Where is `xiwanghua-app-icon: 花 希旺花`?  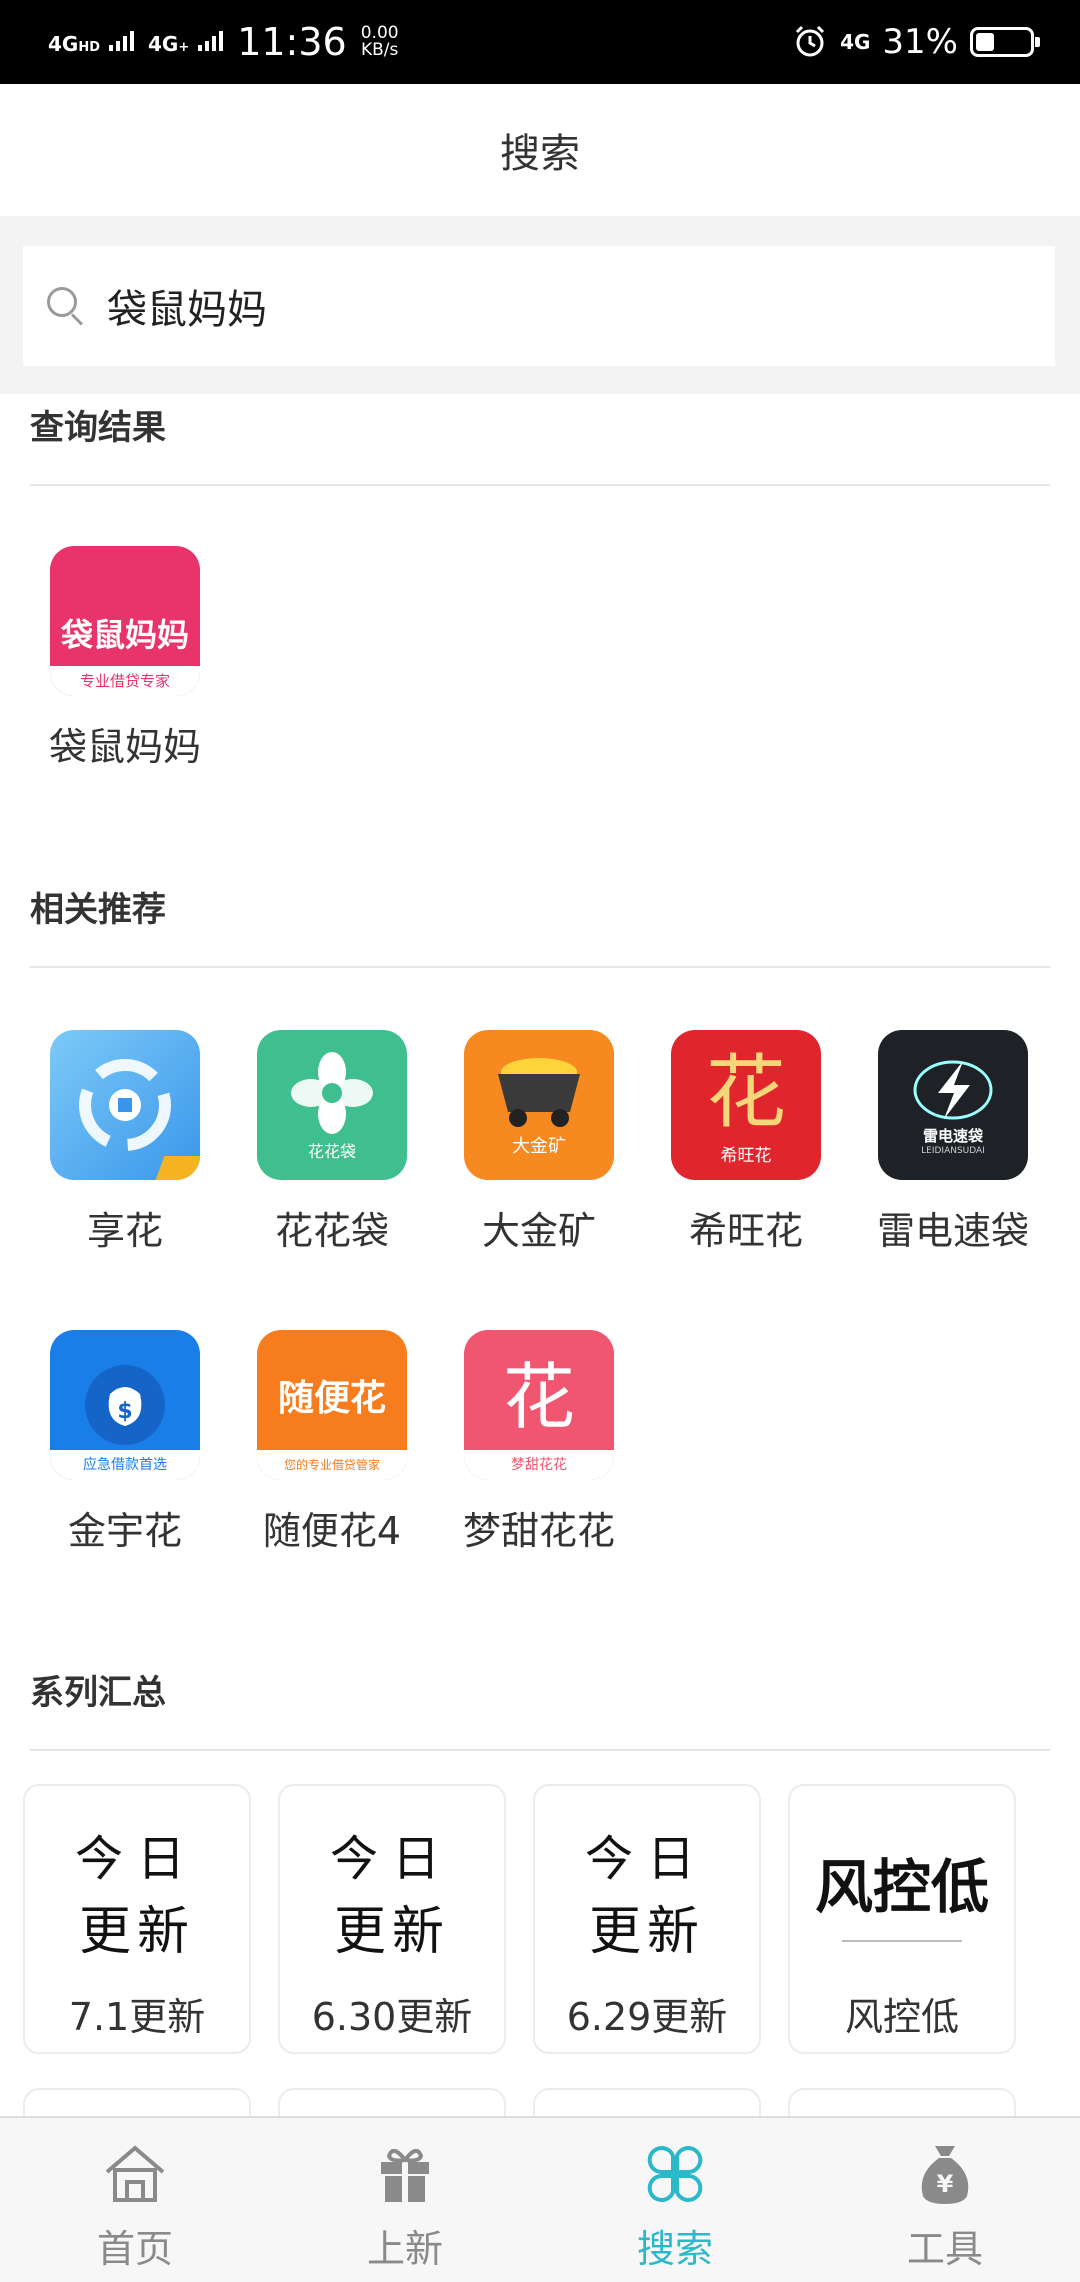 xiwanghua-app-icon: 花 希旺花 is located at coordinates (746, 1105).